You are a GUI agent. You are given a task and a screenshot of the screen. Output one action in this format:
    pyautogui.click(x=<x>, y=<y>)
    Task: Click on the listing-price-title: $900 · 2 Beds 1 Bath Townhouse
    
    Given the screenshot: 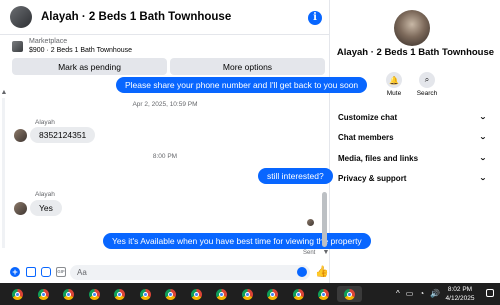 What is the action you would take?
    pyautogui.click(x=81, y=50)
    